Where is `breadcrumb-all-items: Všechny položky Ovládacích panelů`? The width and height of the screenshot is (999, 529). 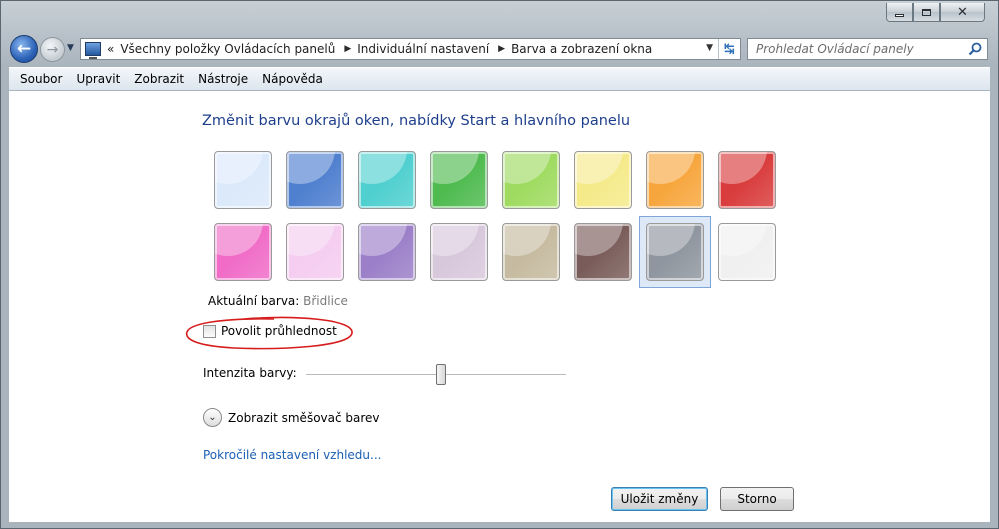 breadcrumb-all-items: Všechny položky Ovládacích panelů is located at coordinates (227, 49).